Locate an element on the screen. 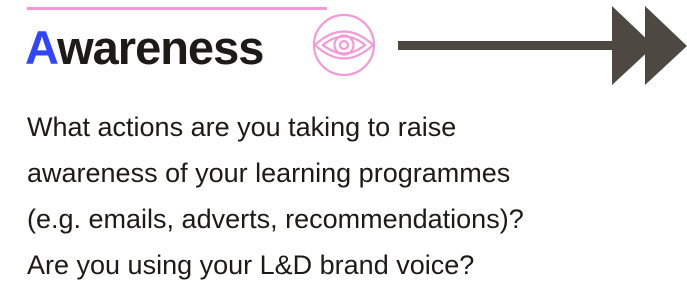  prompt-line: (e.g. emails, adverts, recommendations)? is located at coordinates (275, 219).